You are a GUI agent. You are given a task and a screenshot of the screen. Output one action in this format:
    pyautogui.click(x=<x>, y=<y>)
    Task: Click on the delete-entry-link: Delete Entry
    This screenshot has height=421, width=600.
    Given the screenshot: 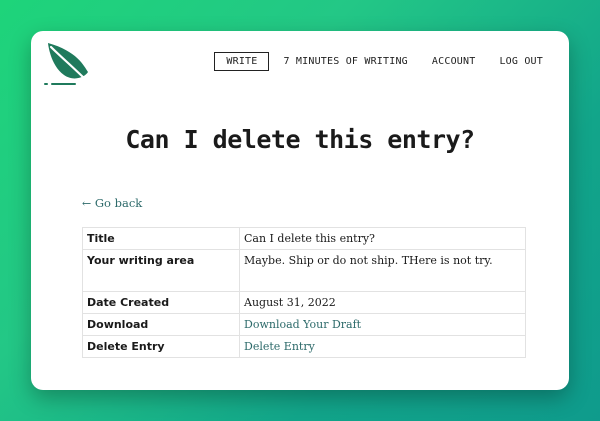 What is the action you would take?
    pyautogui.click(x=279, y=346)
    